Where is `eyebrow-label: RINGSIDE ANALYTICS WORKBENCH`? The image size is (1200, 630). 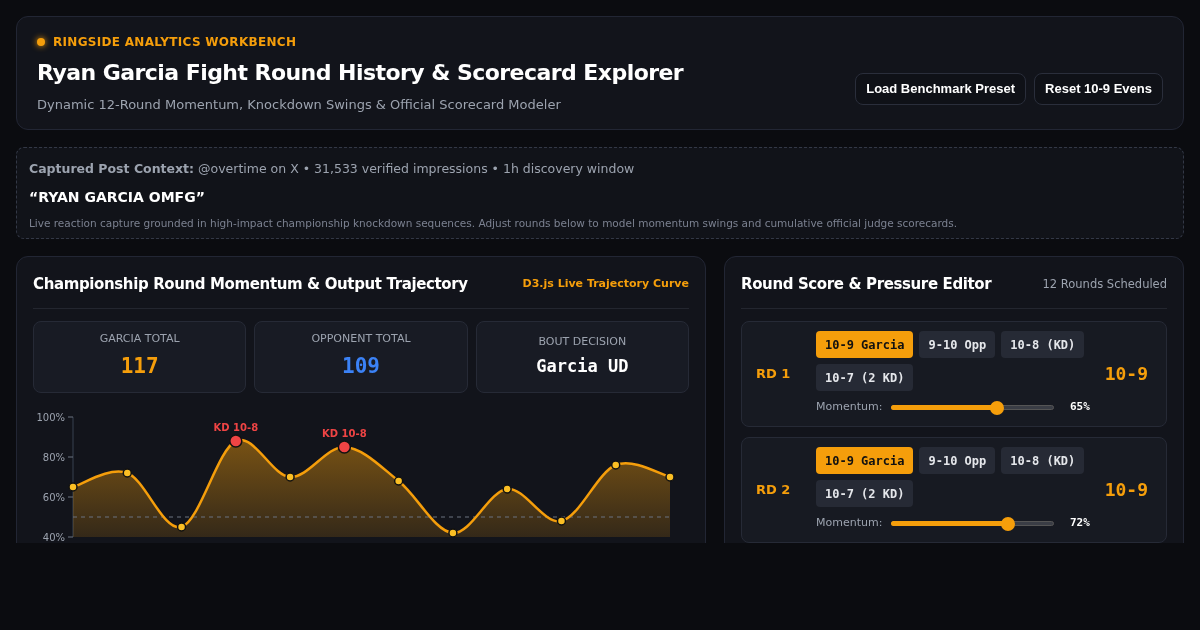
eyebrow-label: RINGSIDE ANALYTICS WORKBENCH is located at coordinates (175, 42).